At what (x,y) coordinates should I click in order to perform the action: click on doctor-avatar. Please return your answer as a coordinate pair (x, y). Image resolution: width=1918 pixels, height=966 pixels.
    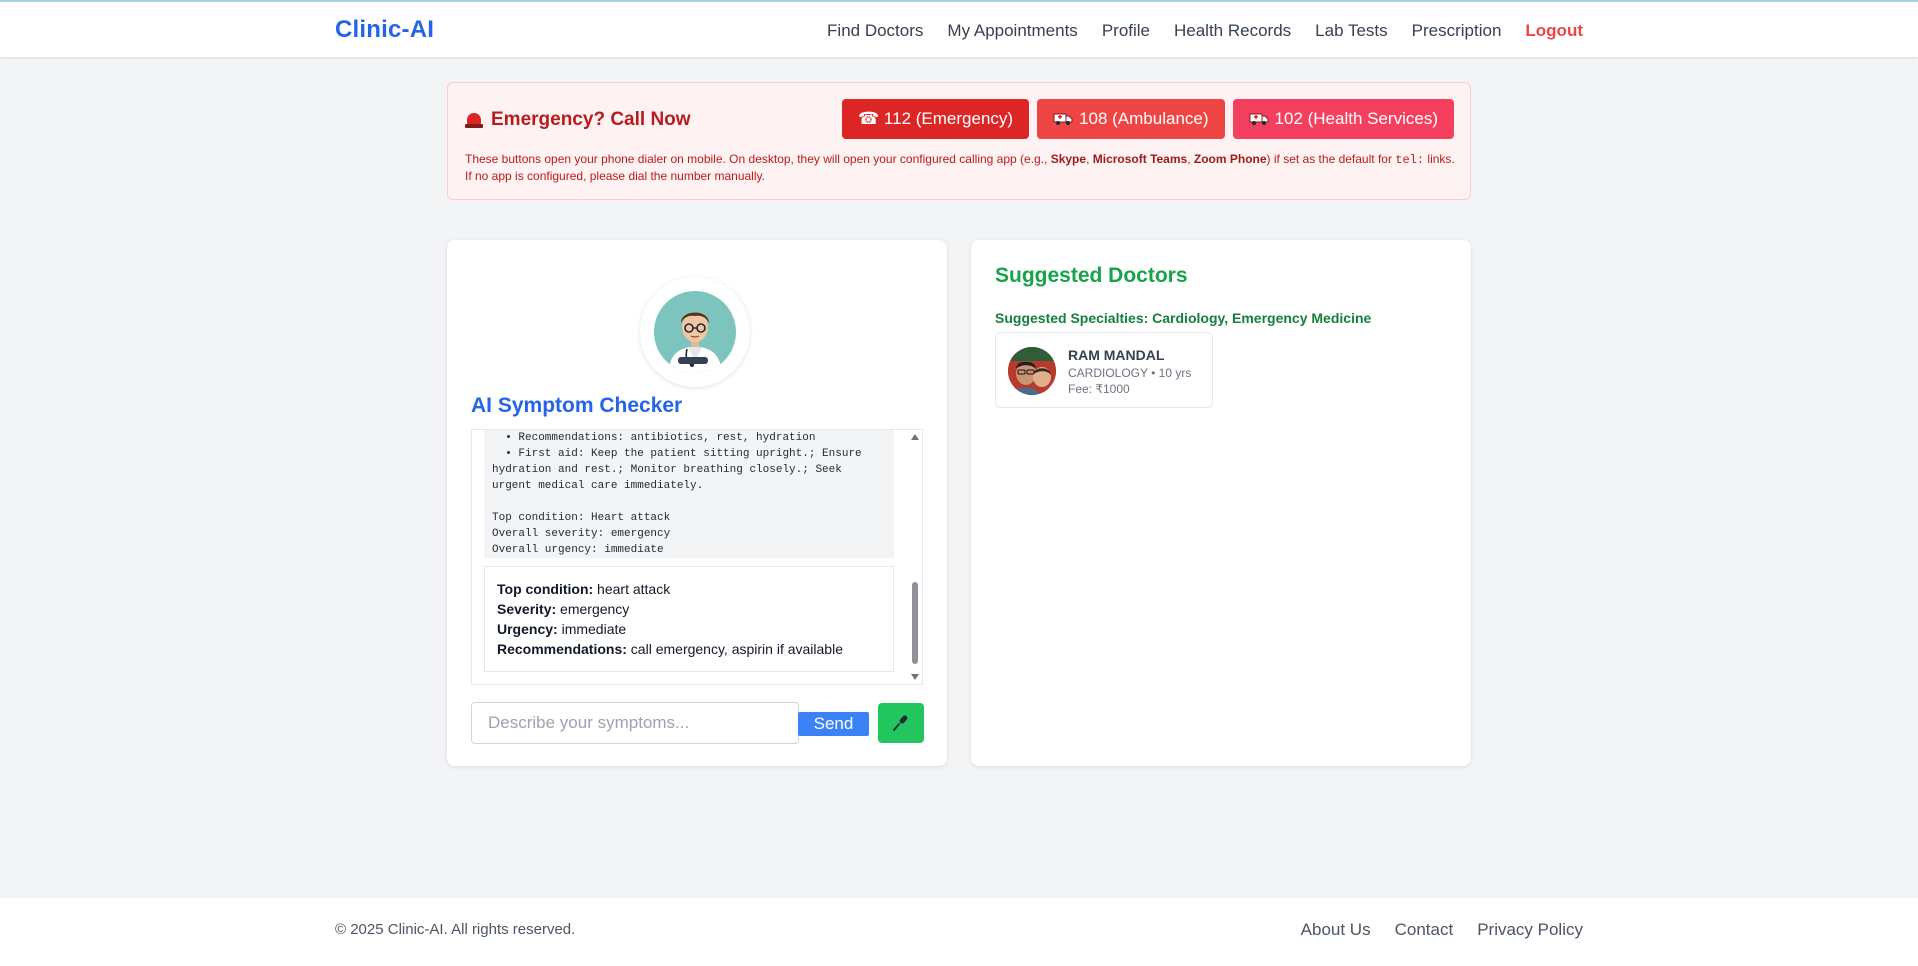
    Looking at the image, I should click on (695, 332).